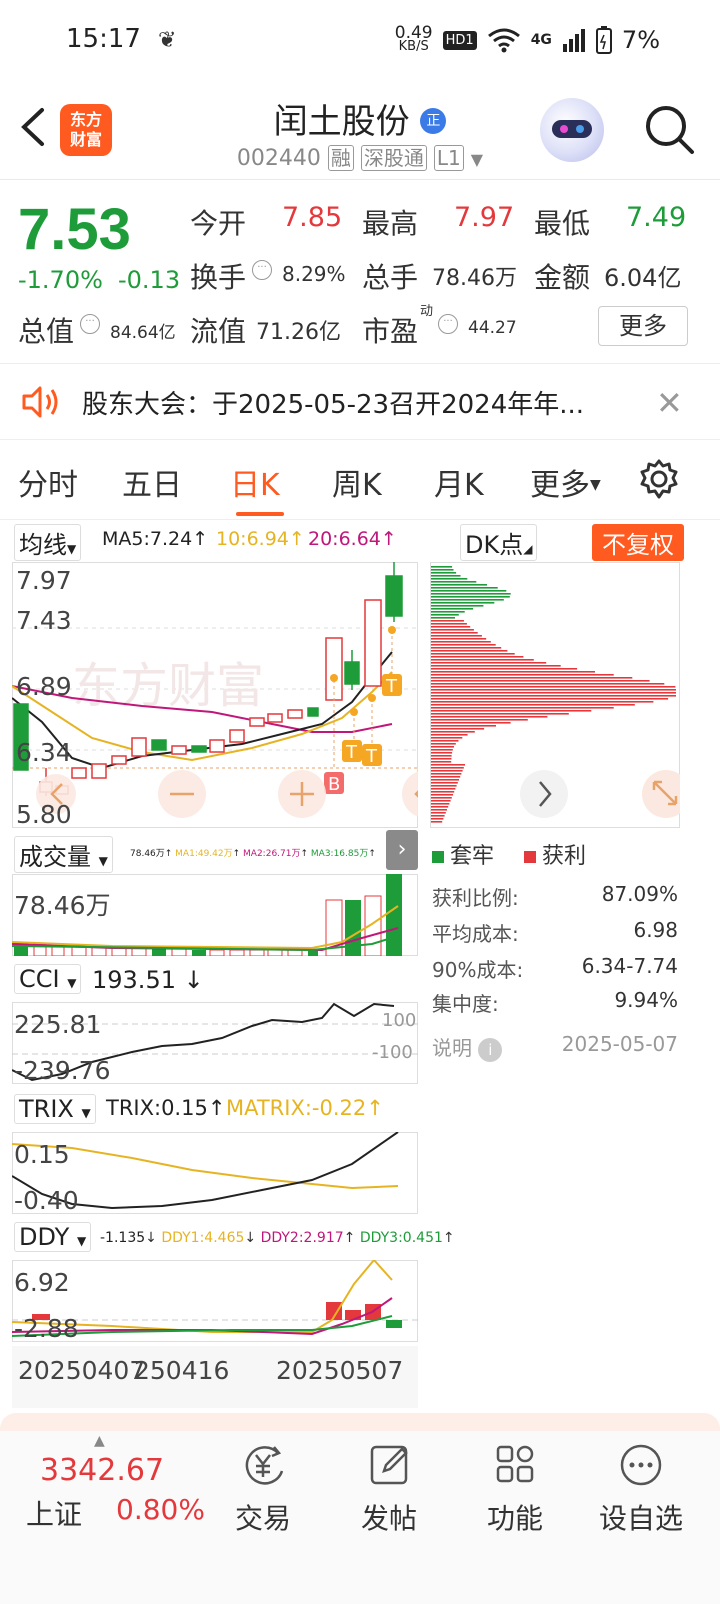  What do you see at coordinates (360, 40) in the screenshot?
I see `status-bar: 15:17 ❦ 0.49 KB/S HD1 4G 7%` at bounding box center [360, 40].